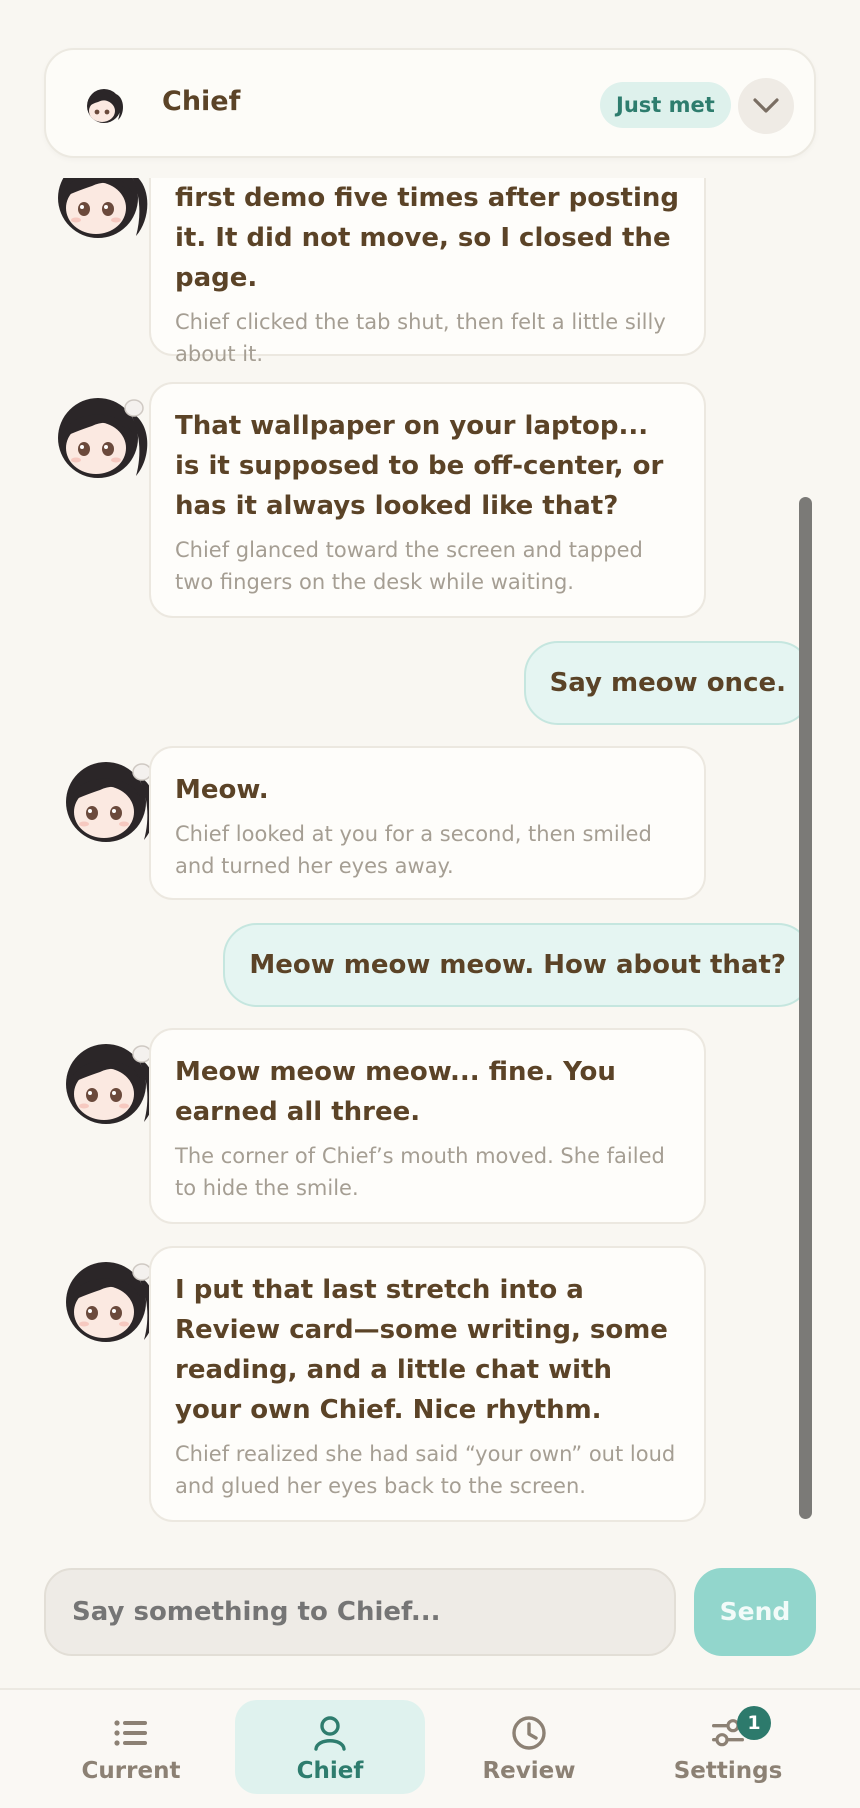 The height and width of the screenshot is (1808, 860). Describe the element at coordinates (728, 1747) in the screenshot. I see `nav-item-settings: 1 Settings` at that location.